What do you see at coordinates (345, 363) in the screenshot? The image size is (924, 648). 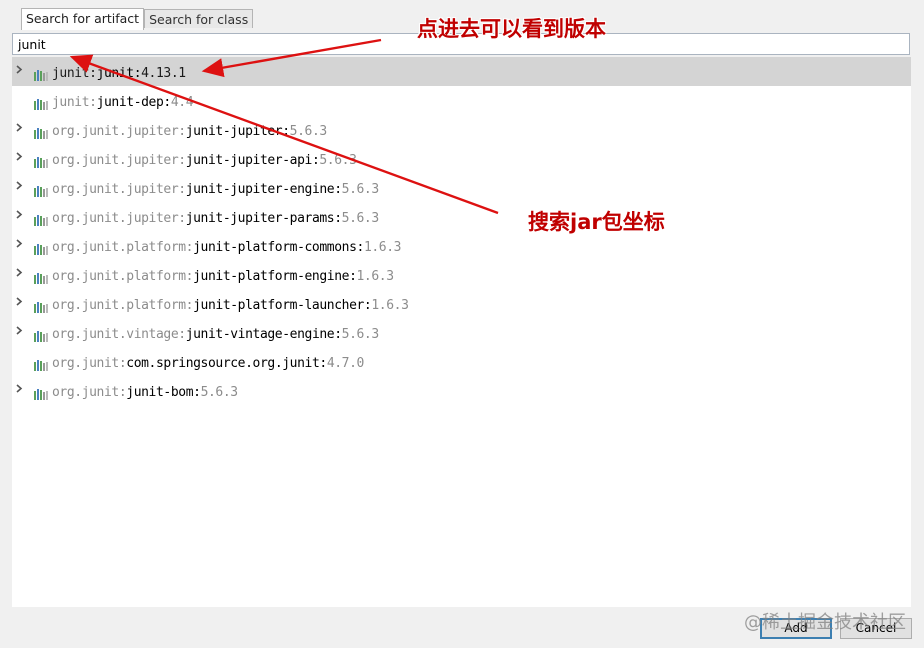 I see `artifact-version: 4.7.0` at bounding box center [345, 363].